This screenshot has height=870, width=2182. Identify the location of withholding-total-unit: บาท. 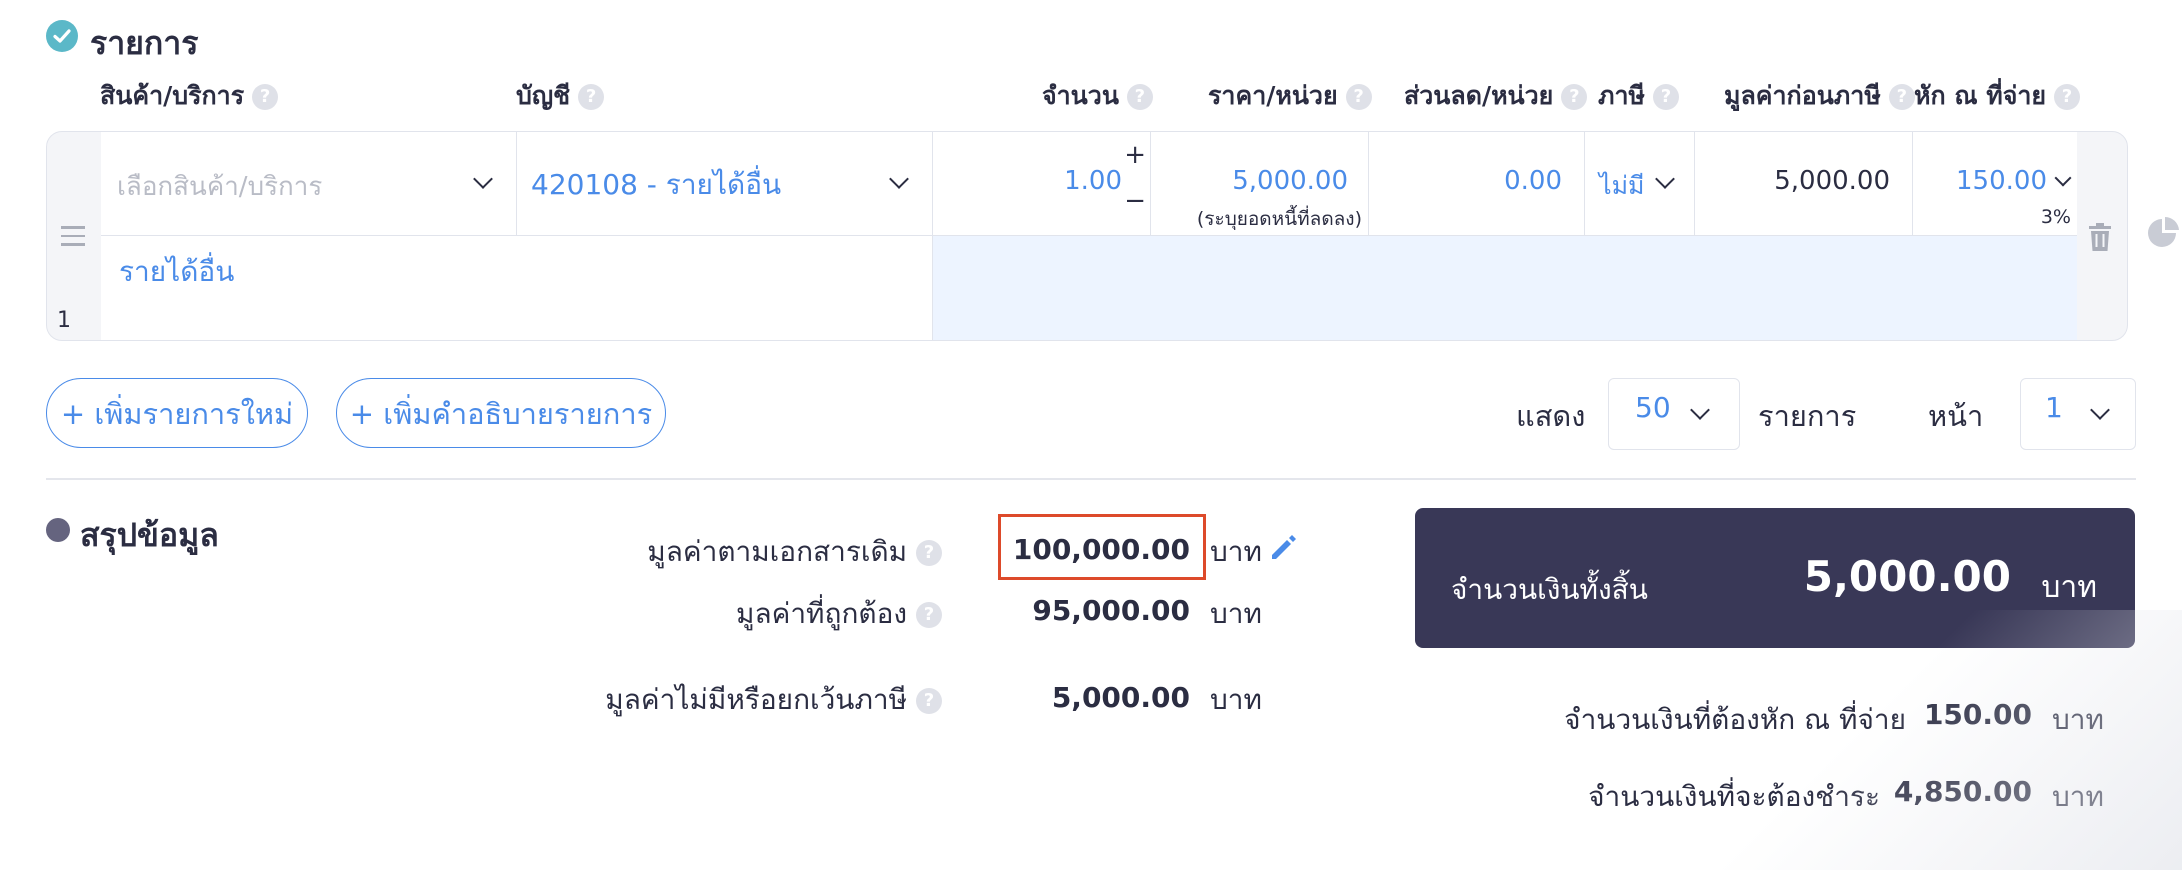
(2078, 719).